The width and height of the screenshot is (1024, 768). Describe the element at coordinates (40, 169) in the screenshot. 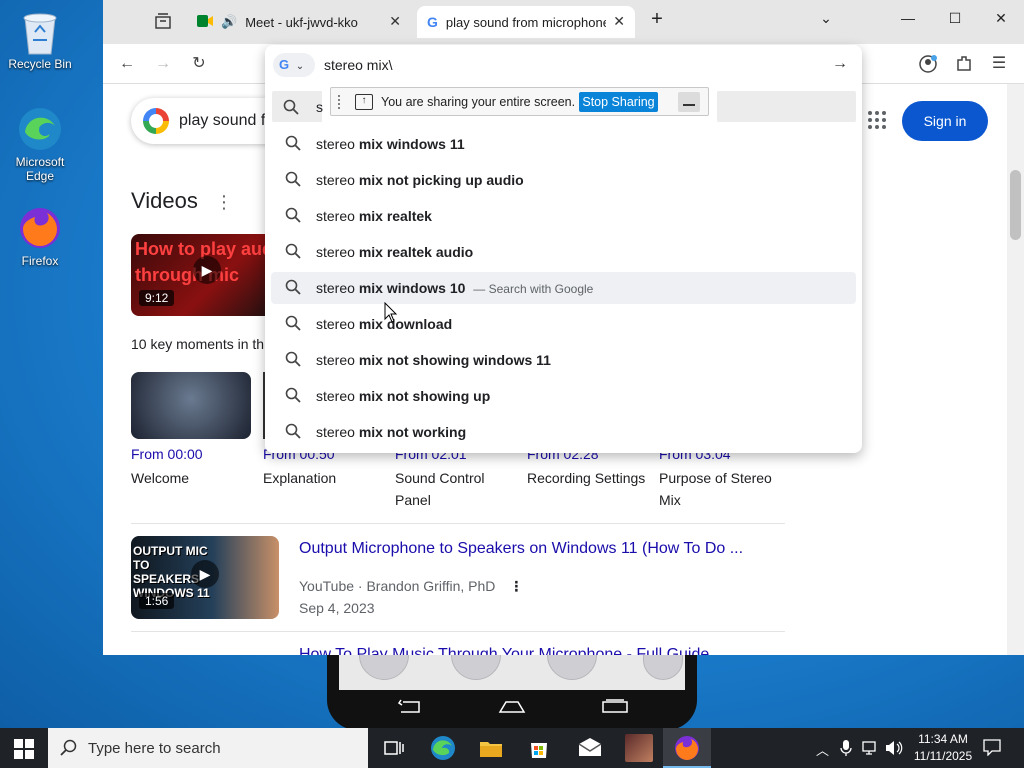

I see `desktop-icon-label: Microsoft Edge` at that location.